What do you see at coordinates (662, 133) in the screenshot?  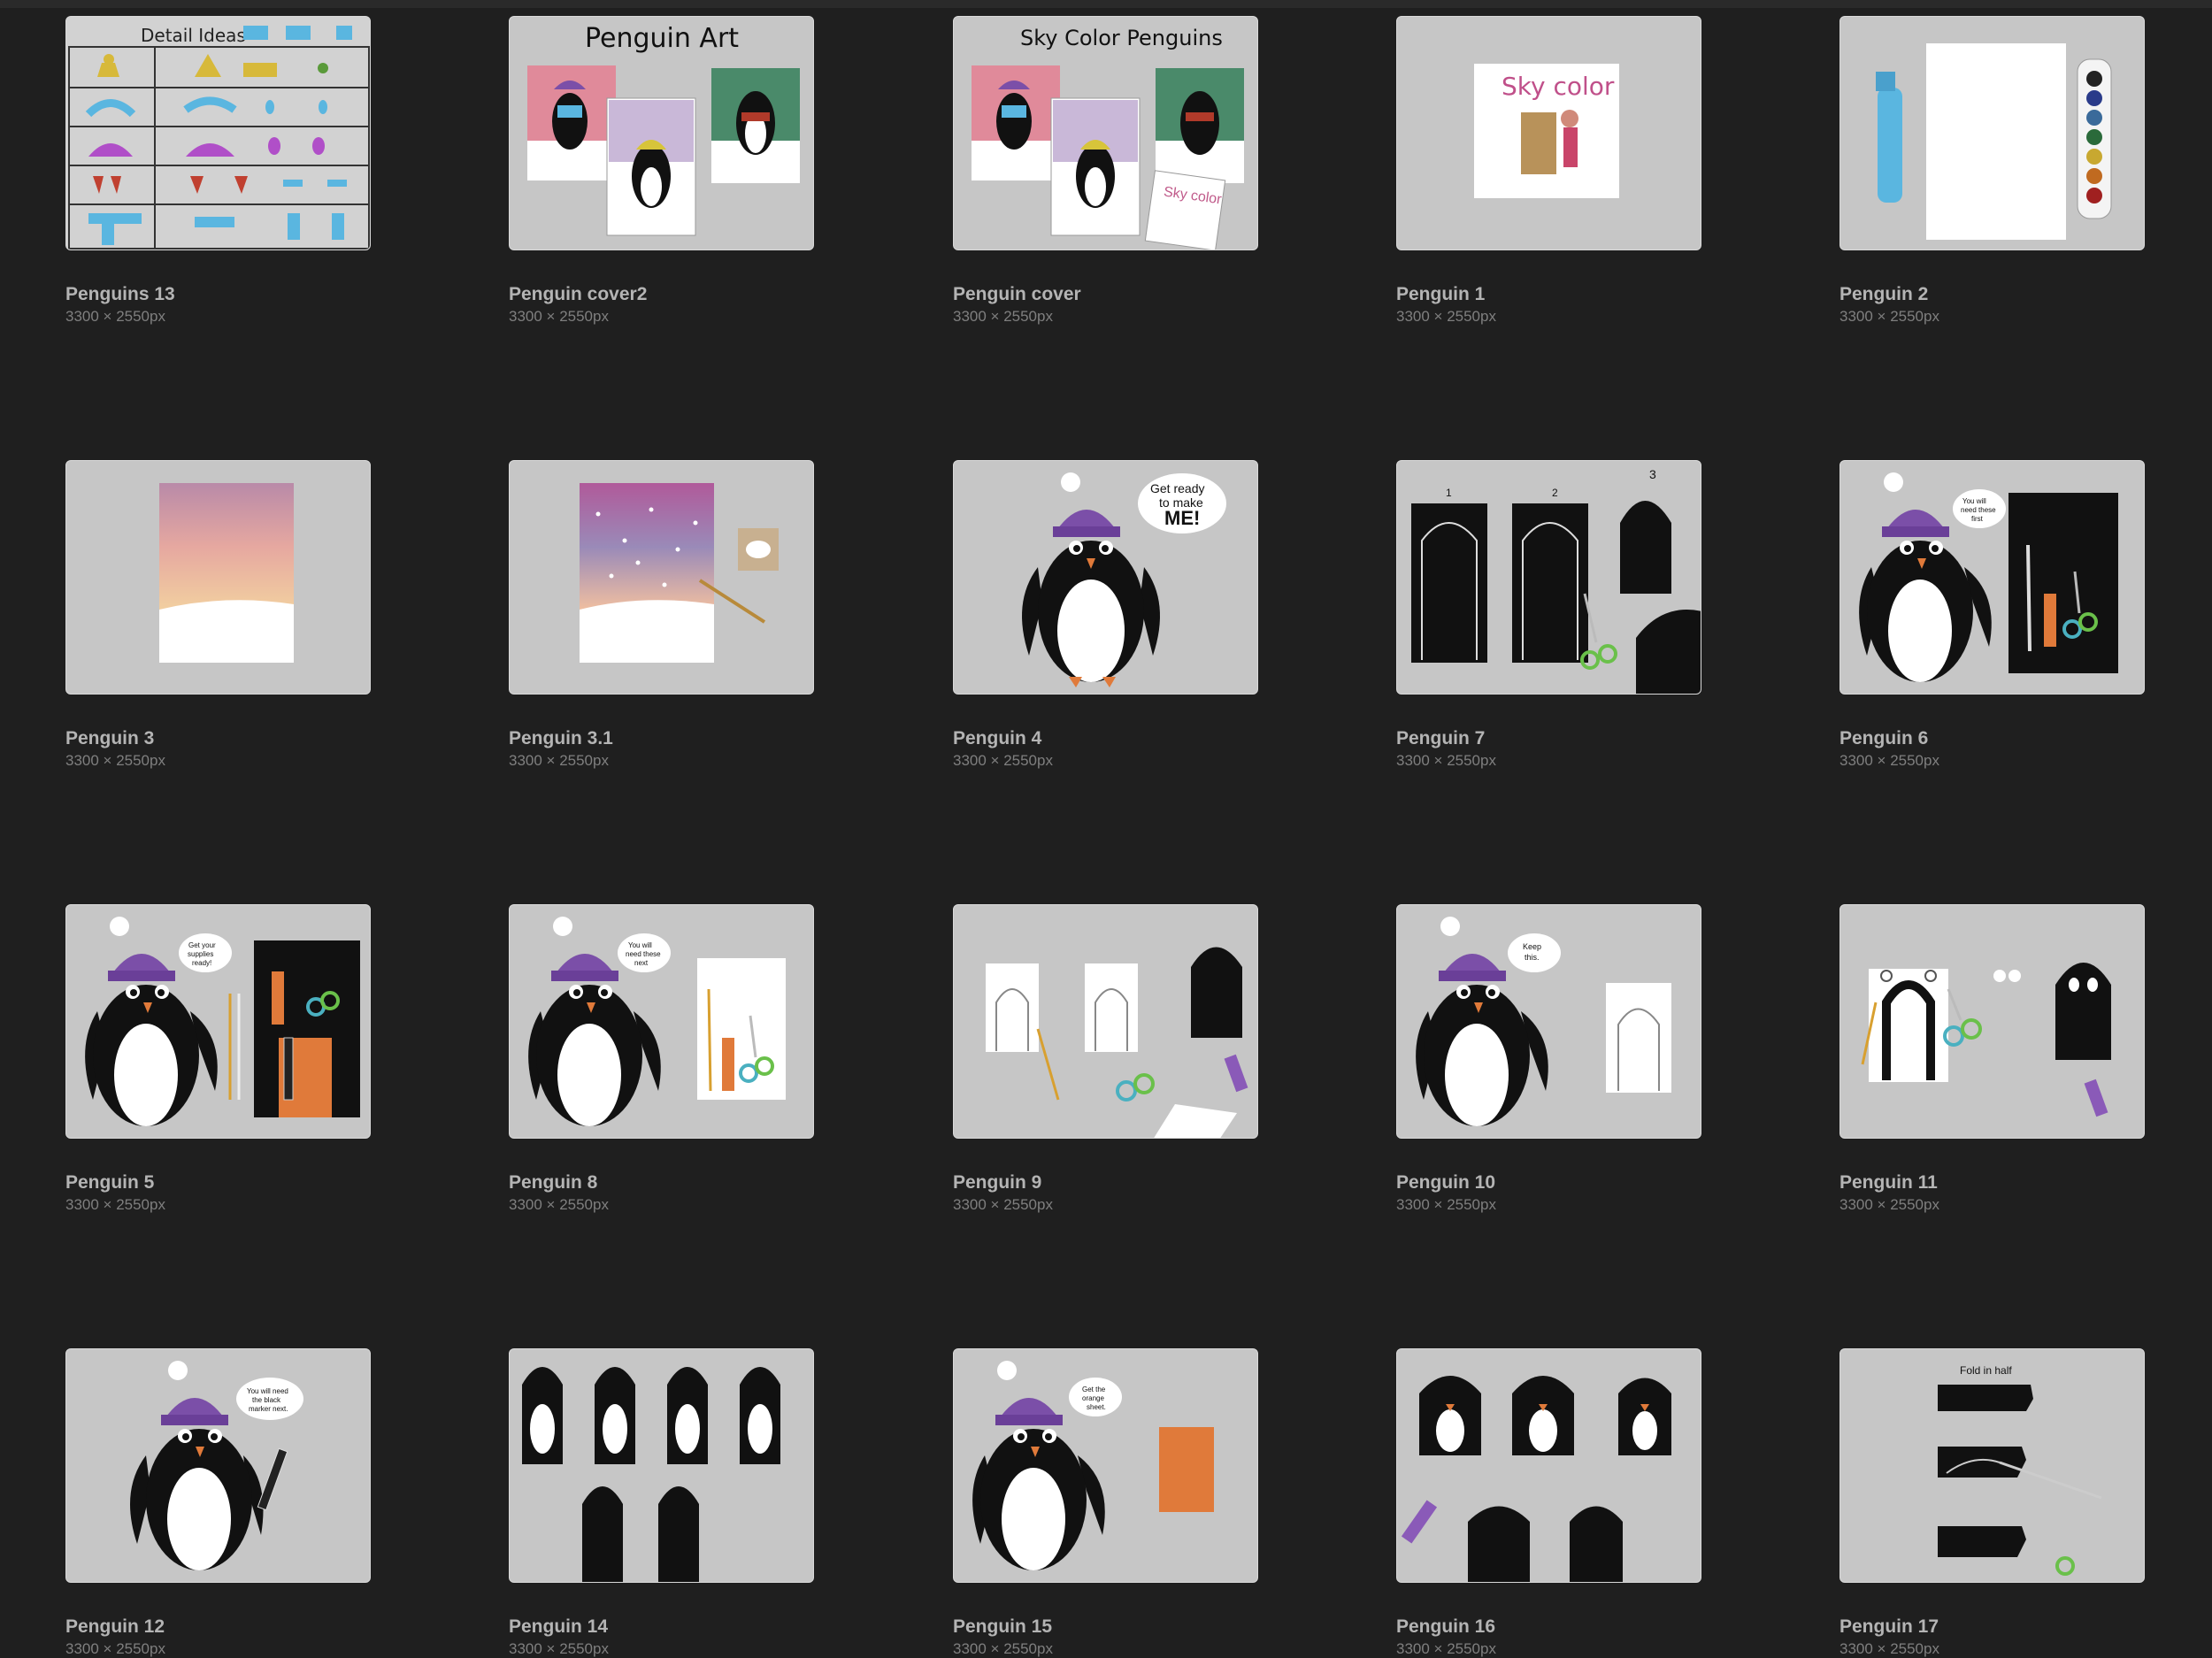 I see `thumbnail: Penguin Art` at bounding box center [662, 133].